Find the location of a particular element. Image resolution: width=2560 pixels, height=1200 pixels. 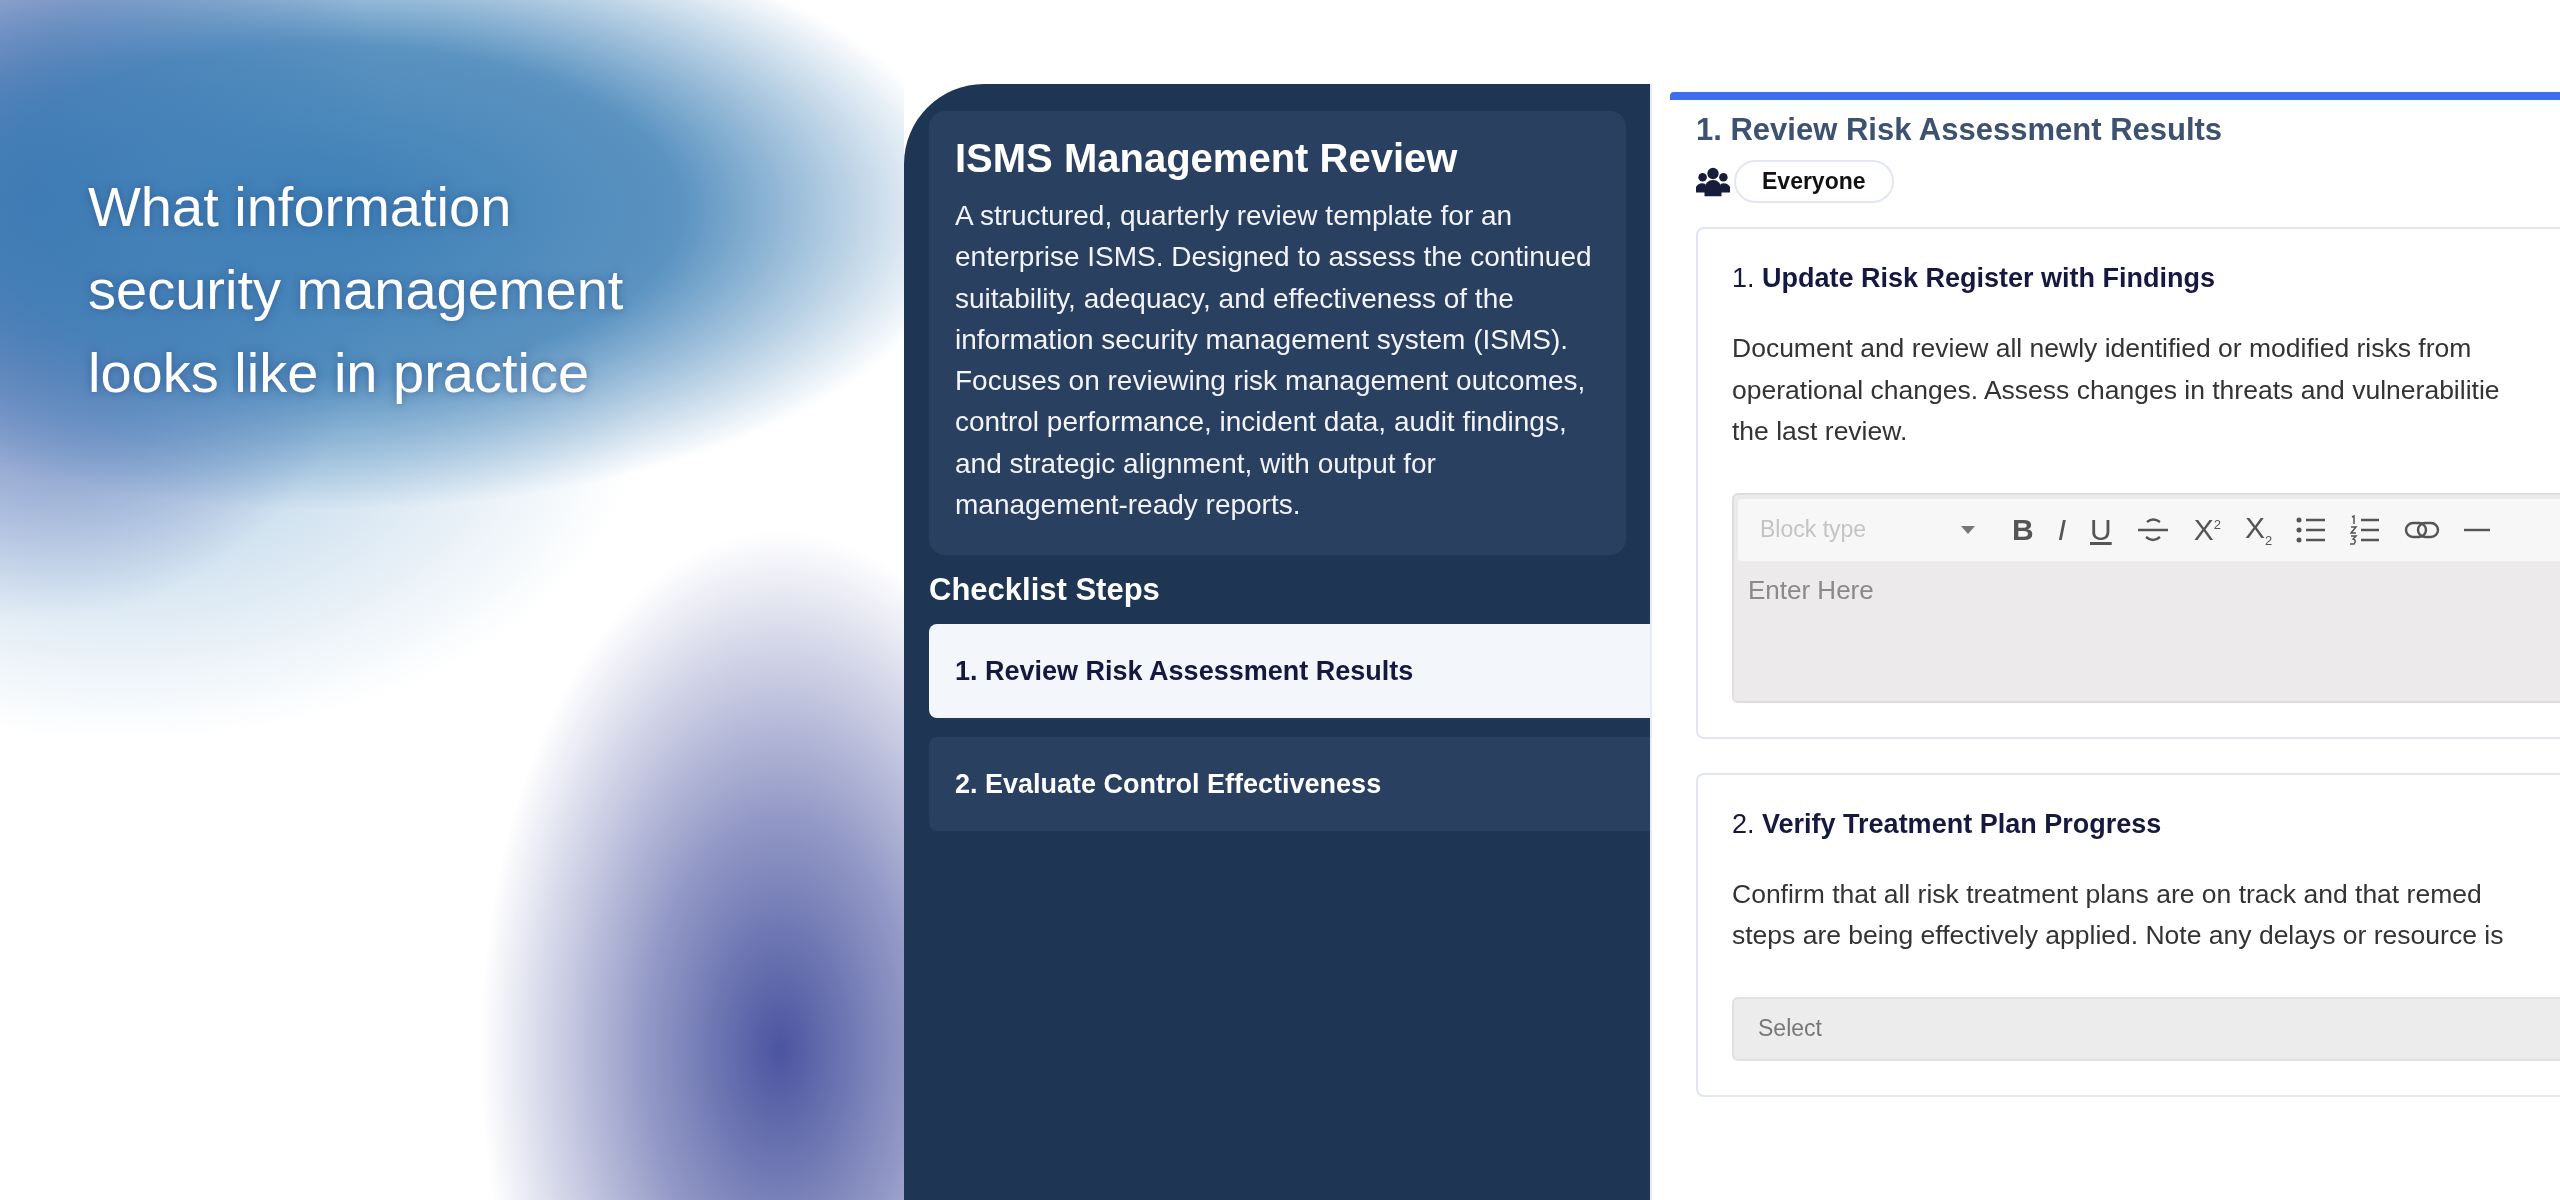

task-title: 2. Verify Treatment Plan Progress is located at coordinates (1947, 824).